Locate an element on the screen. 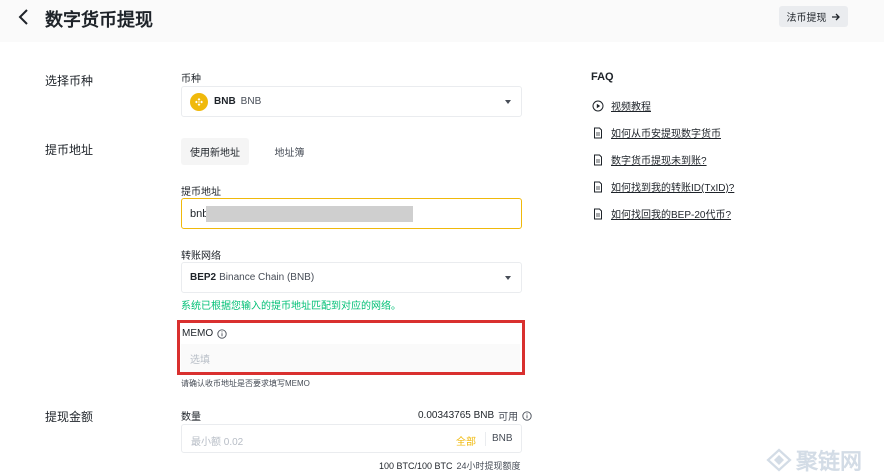  address-field-label: 提币地址 is located at coordinates (201, 192).